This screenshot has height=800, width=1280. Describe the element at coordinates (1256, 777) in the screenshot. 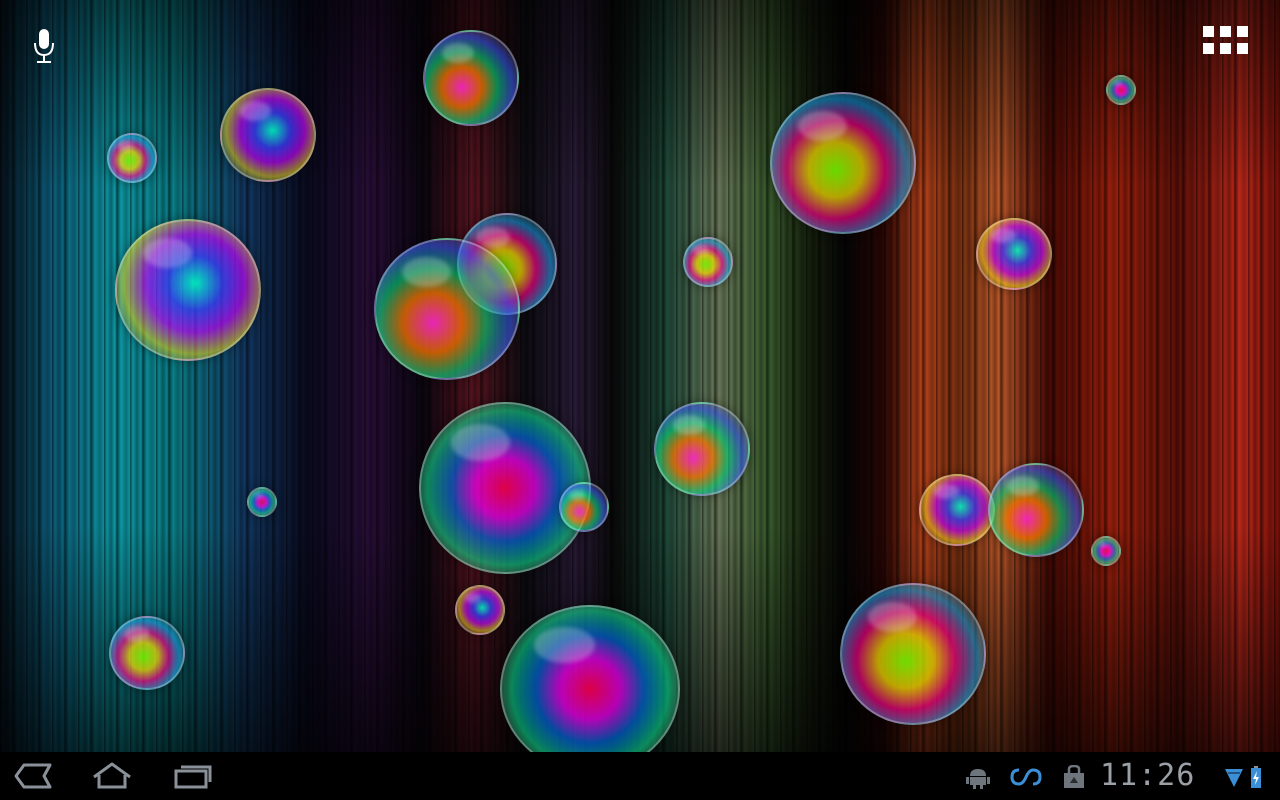

I see `battery-charging-icon` at that location.